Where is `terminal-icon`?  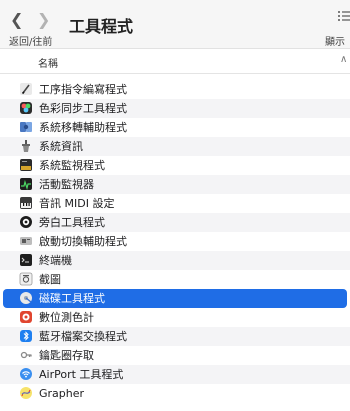 terminal-icon is located at coordinates (26, 260).